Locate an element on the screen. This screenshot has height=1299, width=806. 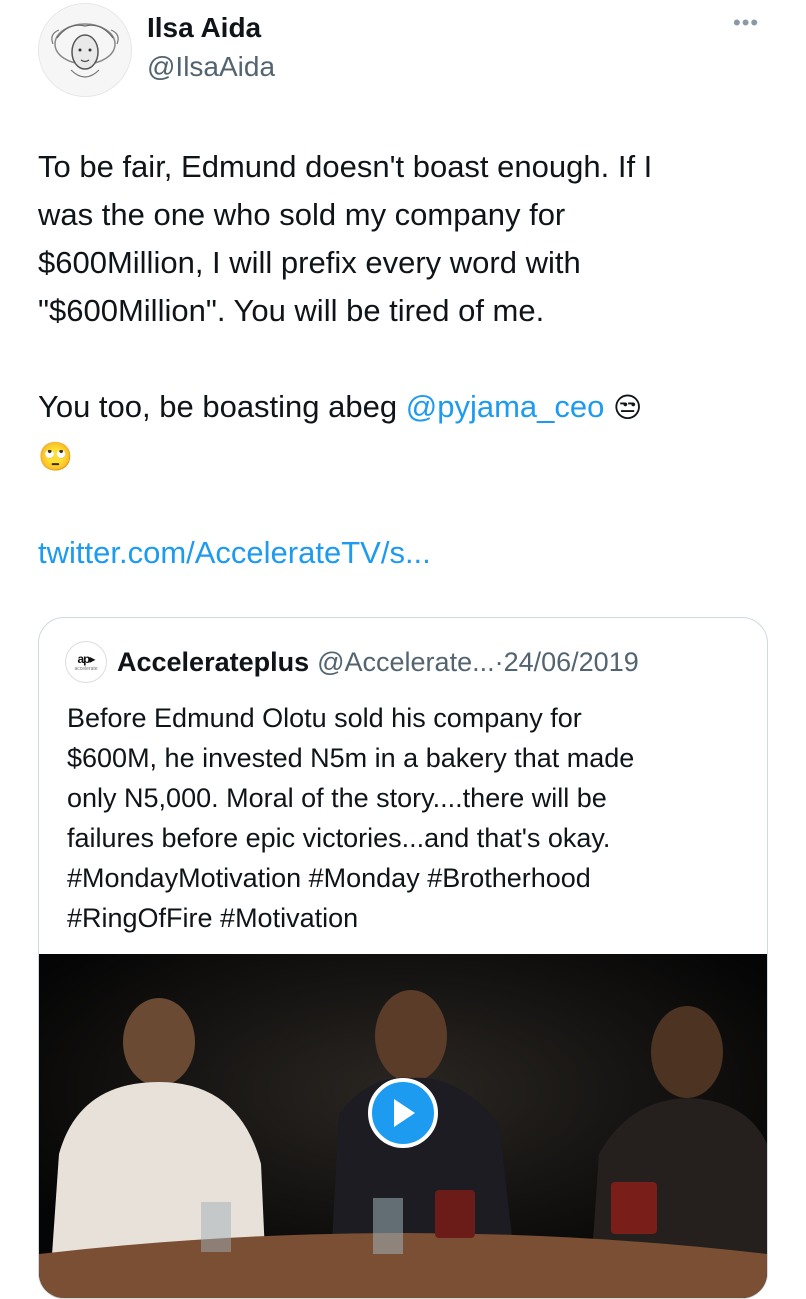
tweet-line: "$600Million". You will be tired of me. is located at coordinates (291, 310).